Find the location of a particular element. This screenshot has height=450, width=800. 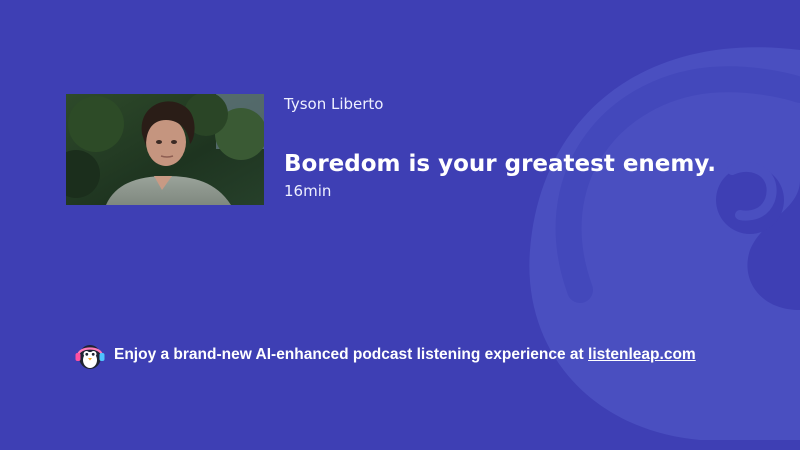

episode-title: Boredom is your greatest enemy. is located at coordinates (519, 164).